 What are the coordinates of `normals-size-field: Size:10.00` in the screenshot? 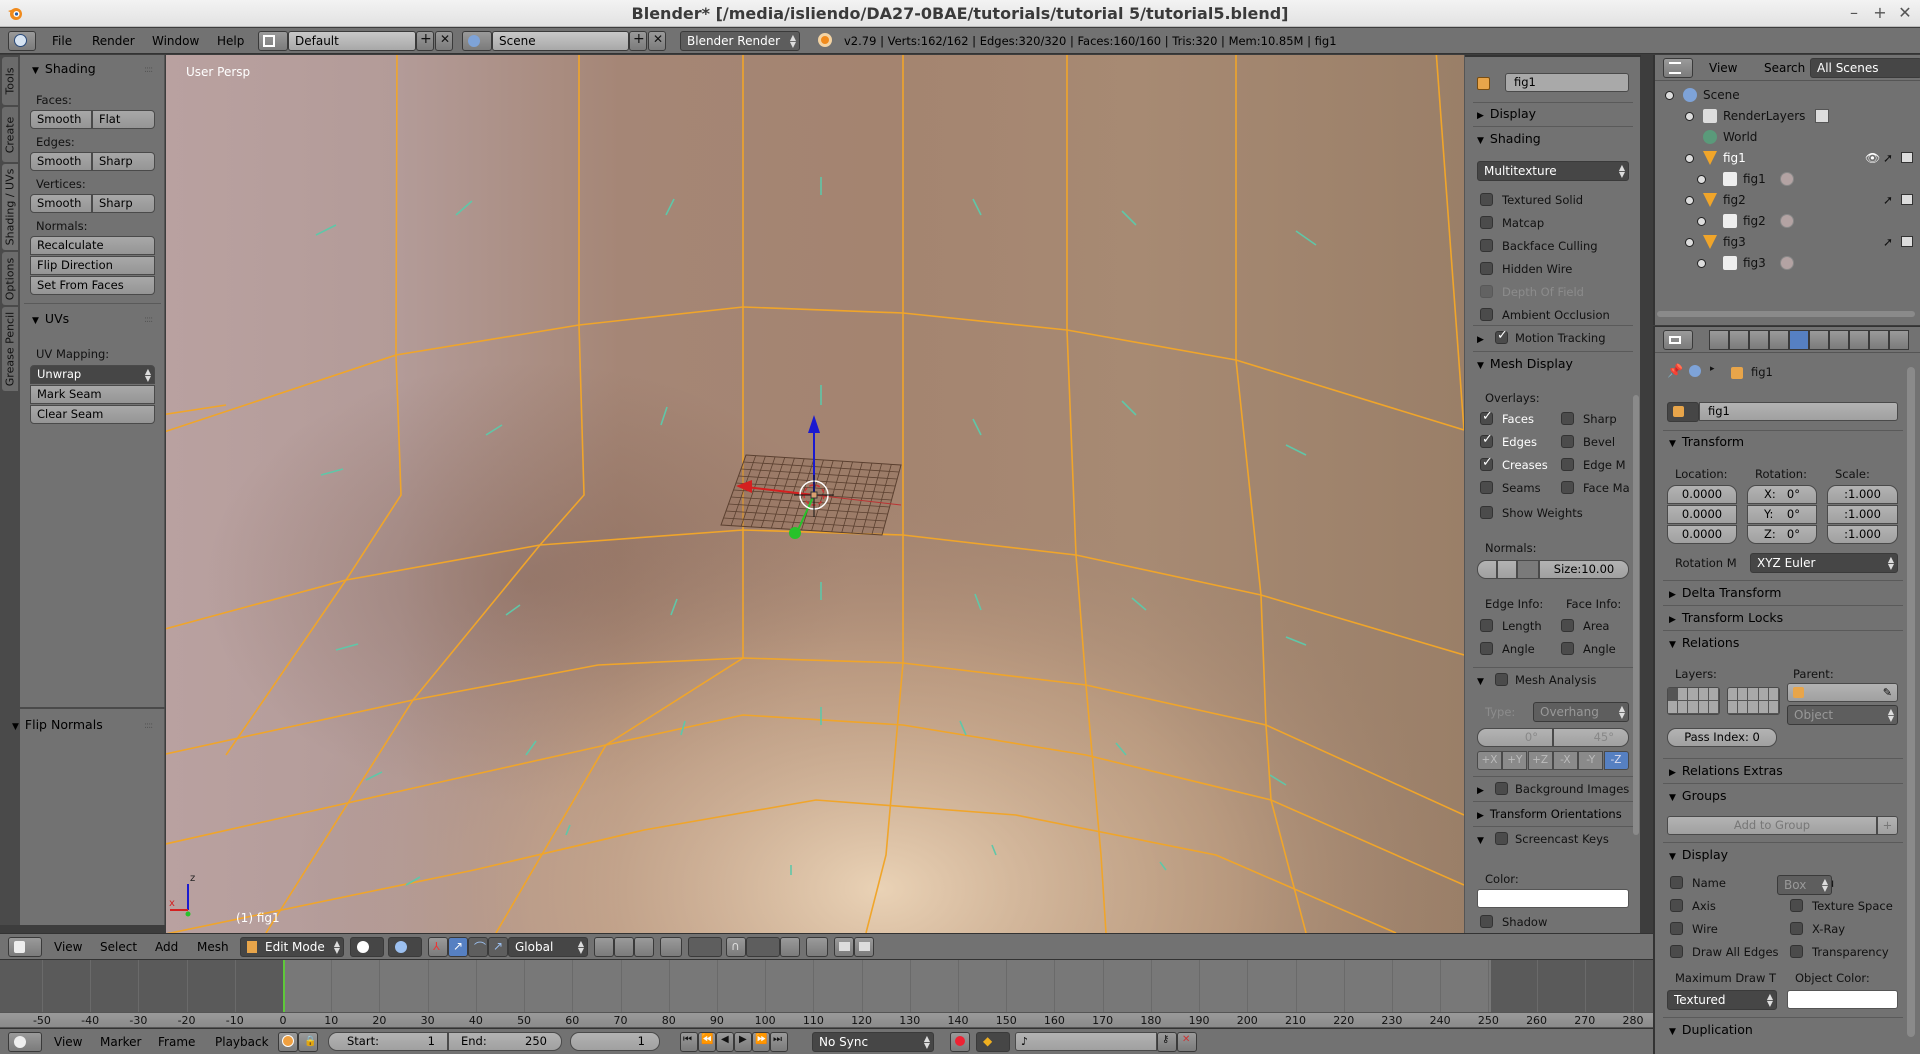 It's located at (1584, 569).